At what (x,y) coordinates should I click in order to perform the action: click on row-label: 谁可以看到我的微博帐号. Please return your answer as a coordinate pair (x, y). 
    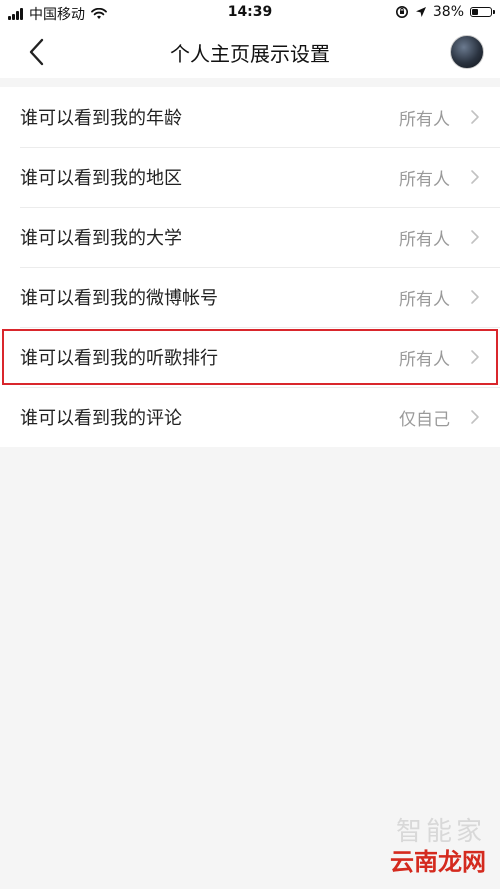
    Looking at the image, I should click on (119, 298).